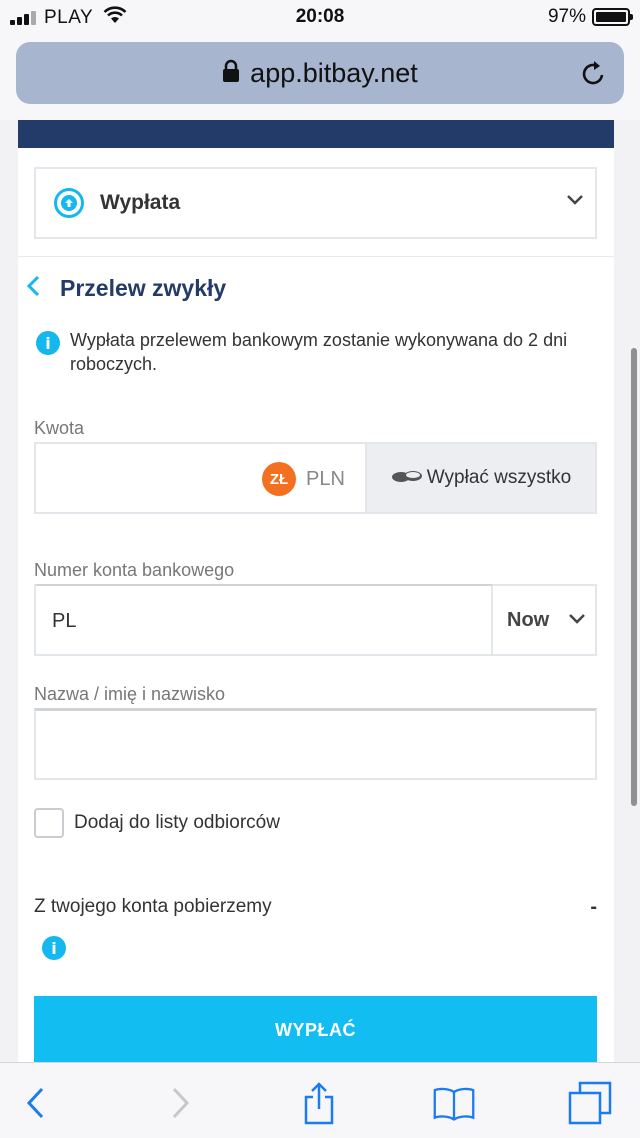 This screenshot has width=640, height=1138. I want to click on url-text: app.bitbay.net, so click(334, 72).